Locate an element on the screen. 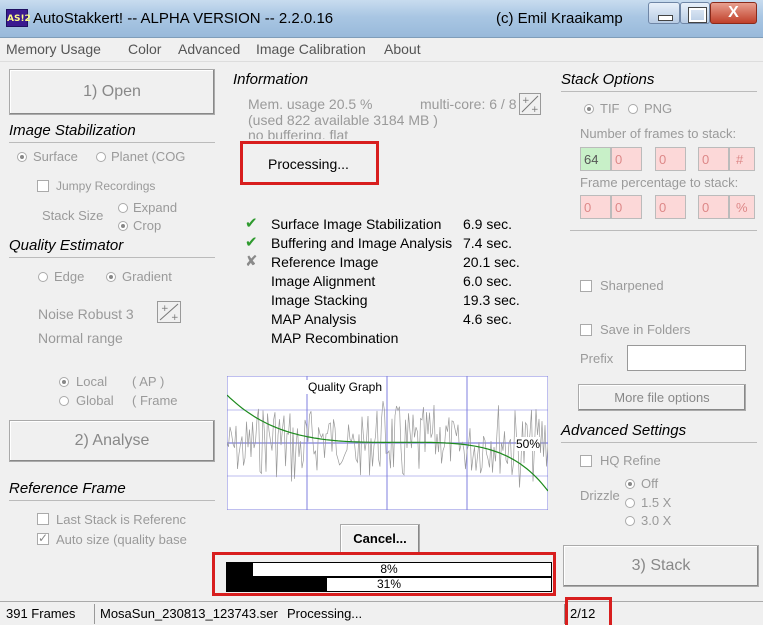 Image resolution: width=763 pixels, height=625 pixels. step-name: Surface Image Stabilization is located at coordinates (356, 224).